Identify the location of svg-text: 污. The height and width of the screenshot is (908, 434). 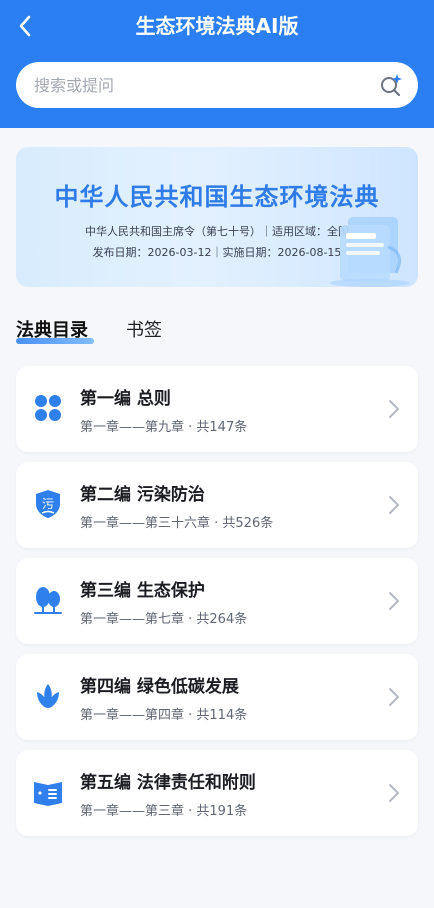
(48, 504).